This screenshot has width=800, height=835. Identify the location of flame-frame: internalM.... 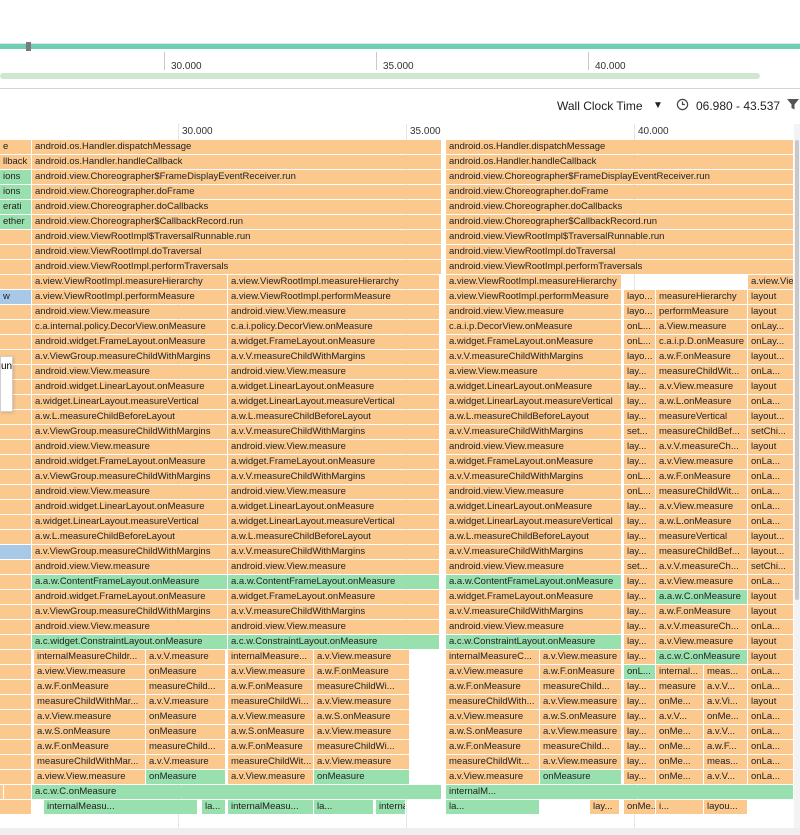
(620, 792).